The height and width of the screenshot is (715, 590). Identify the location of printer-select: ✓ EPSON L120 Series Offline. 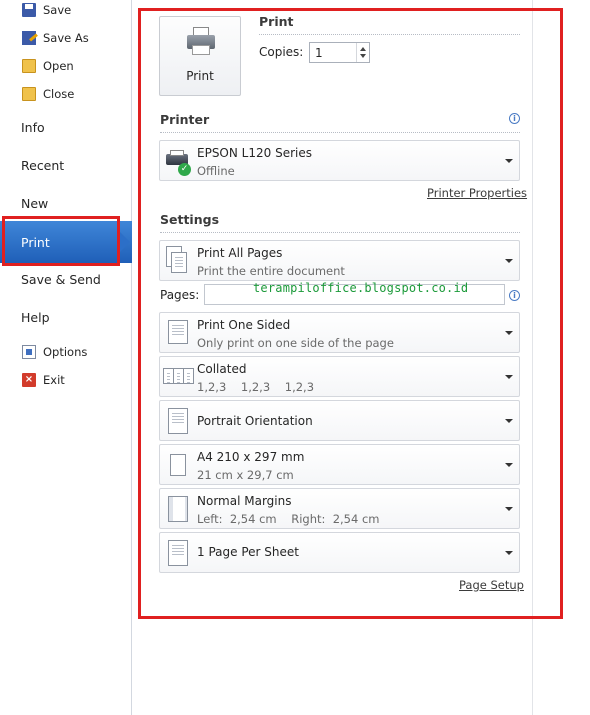
(339, 160).